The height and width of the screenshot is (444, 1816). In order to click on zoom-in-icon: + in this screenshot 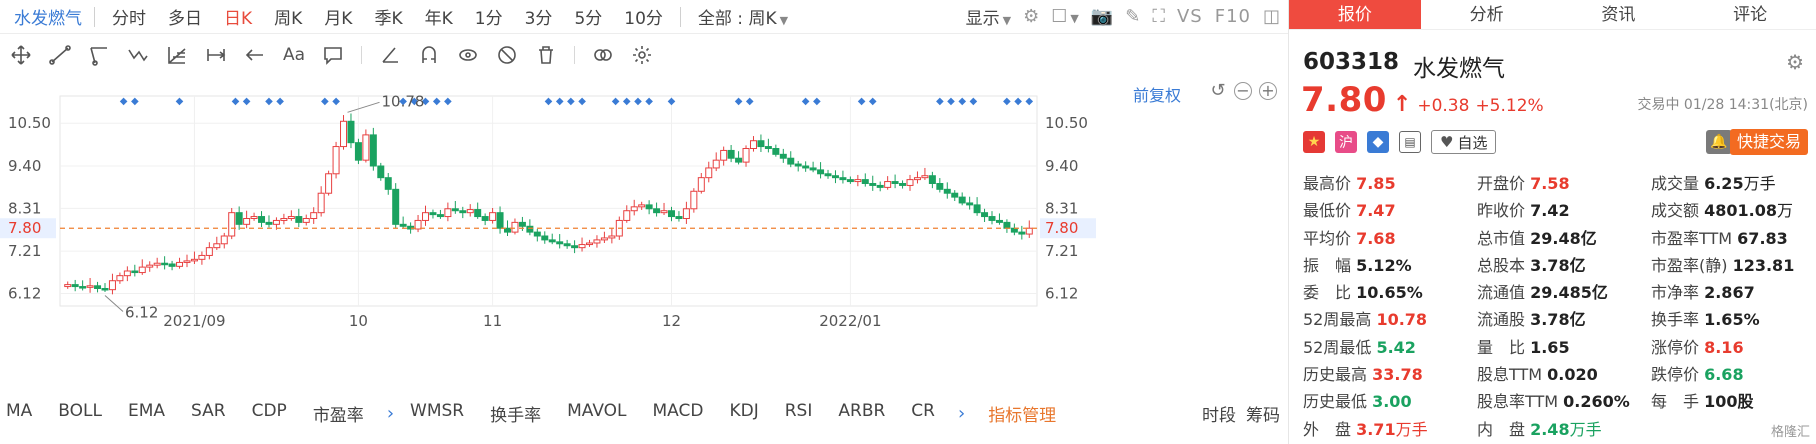, I will do `click(1268, 91)`.